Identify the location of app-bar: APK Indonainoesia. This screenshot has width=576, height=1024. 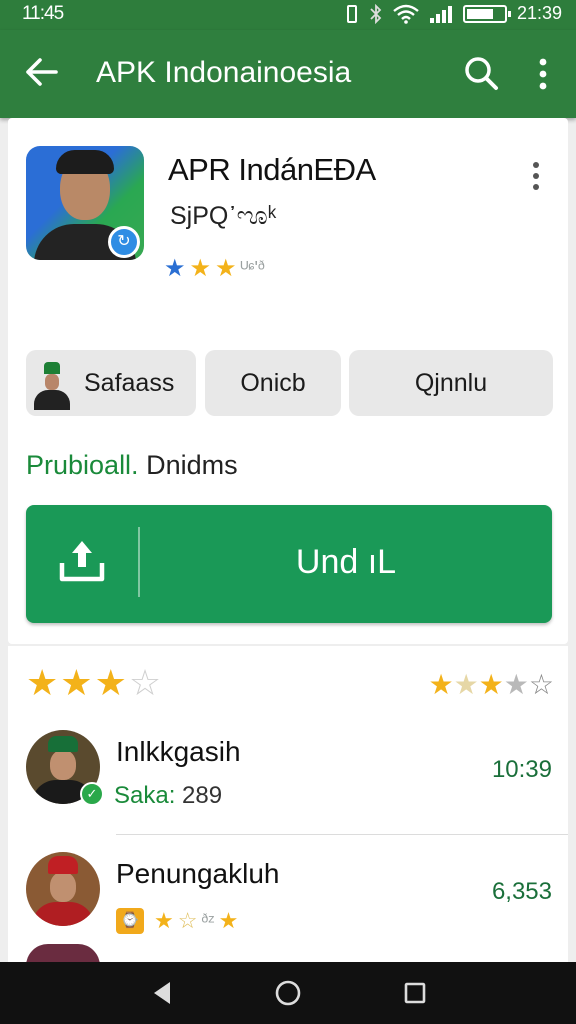
(288, 74).